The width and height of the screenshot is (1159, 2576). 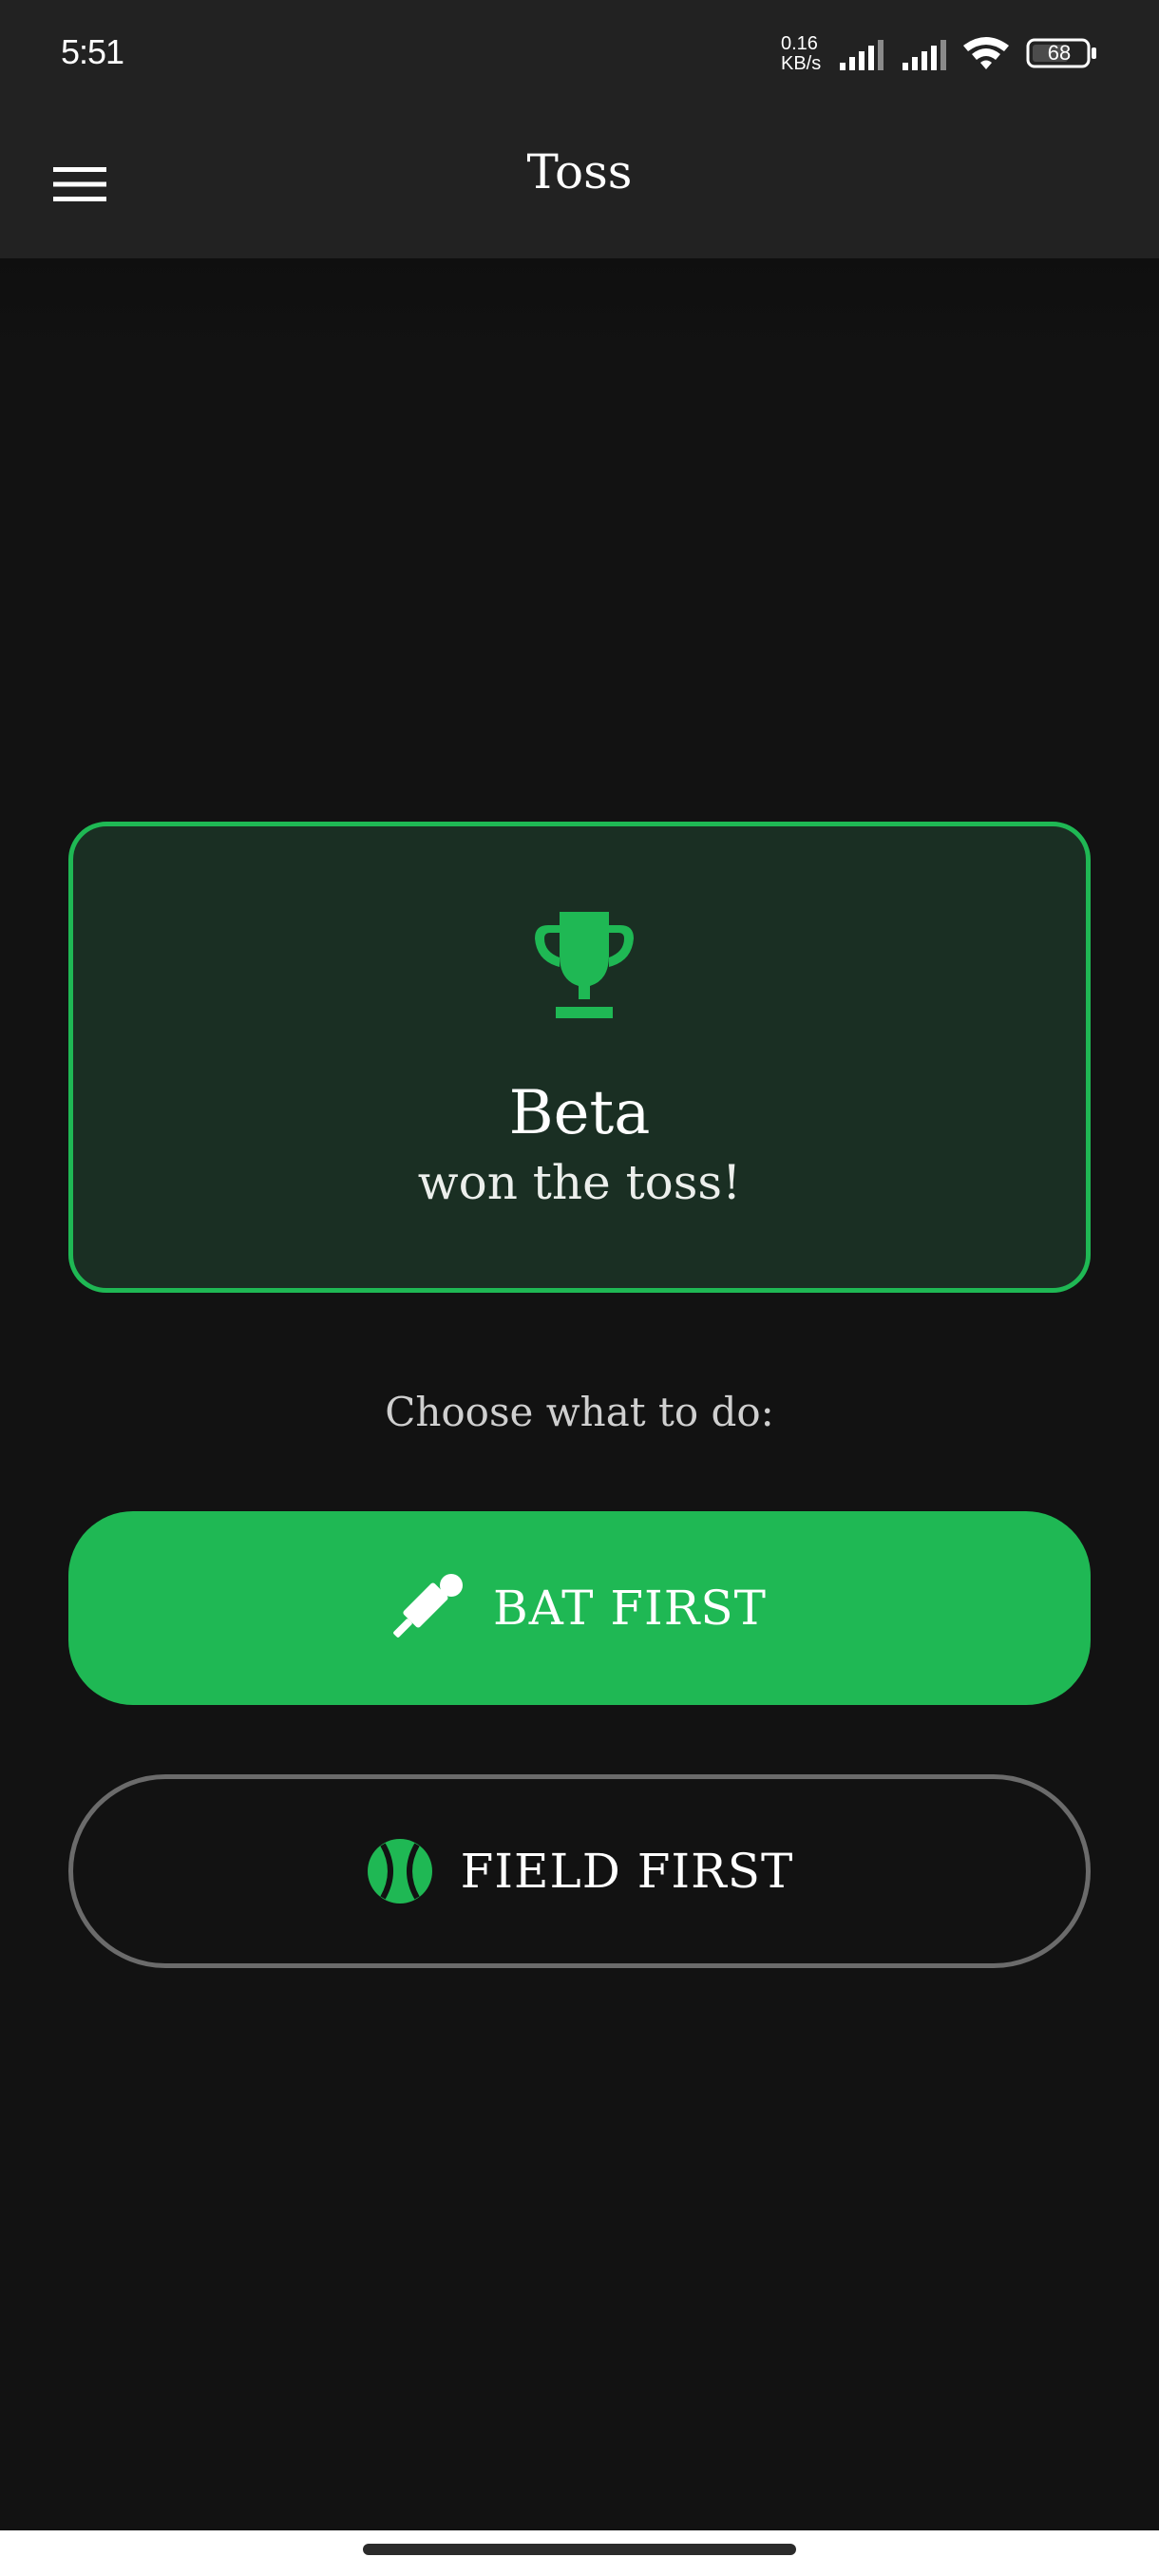 I want to click on cricket-bat-icon, so click(x=428, y=1606).